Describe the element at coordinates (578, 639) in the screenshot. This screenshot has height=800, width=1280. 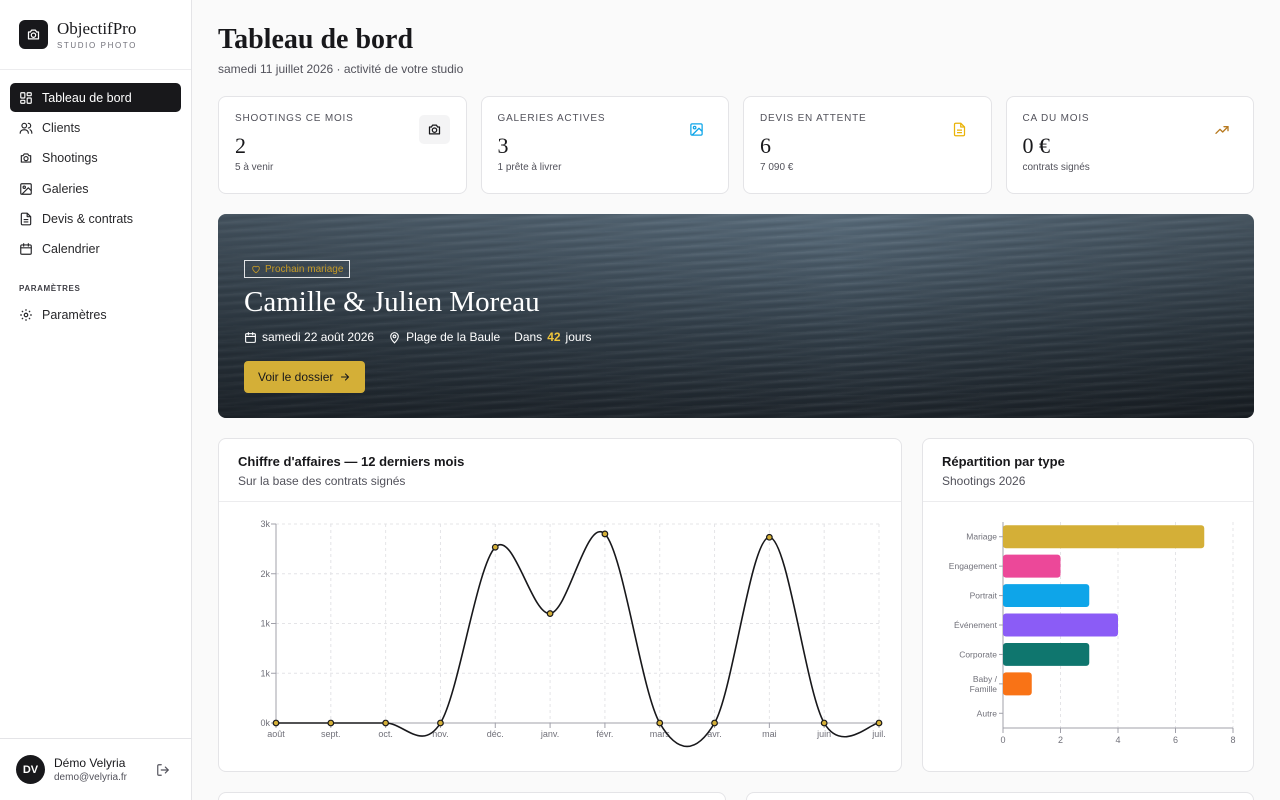
I see `revenue-series-line` at that location.